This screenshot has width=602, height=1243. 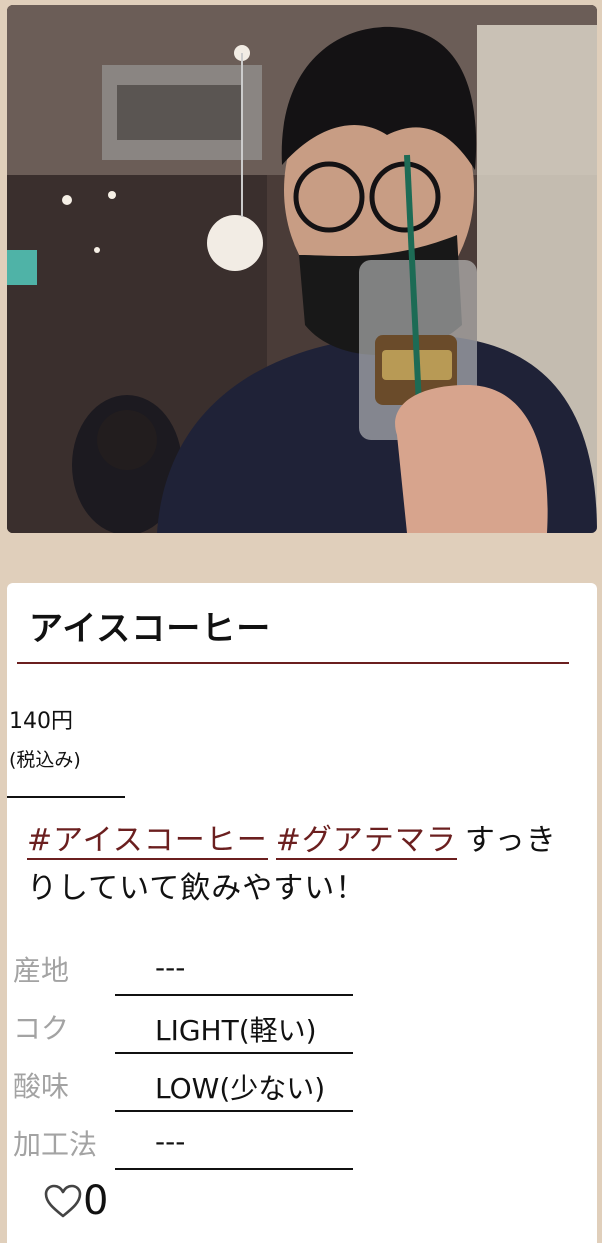 I want to click on attr-label-body: コク, so click(x=41, y=1028).